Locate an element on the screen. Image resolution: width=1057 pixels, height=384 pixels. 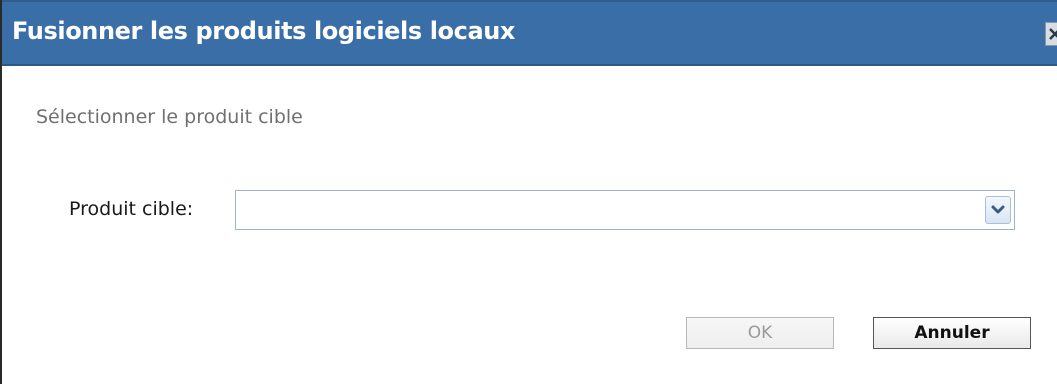
target-product-label: Produit cible: is located at coordinates (131, 209).